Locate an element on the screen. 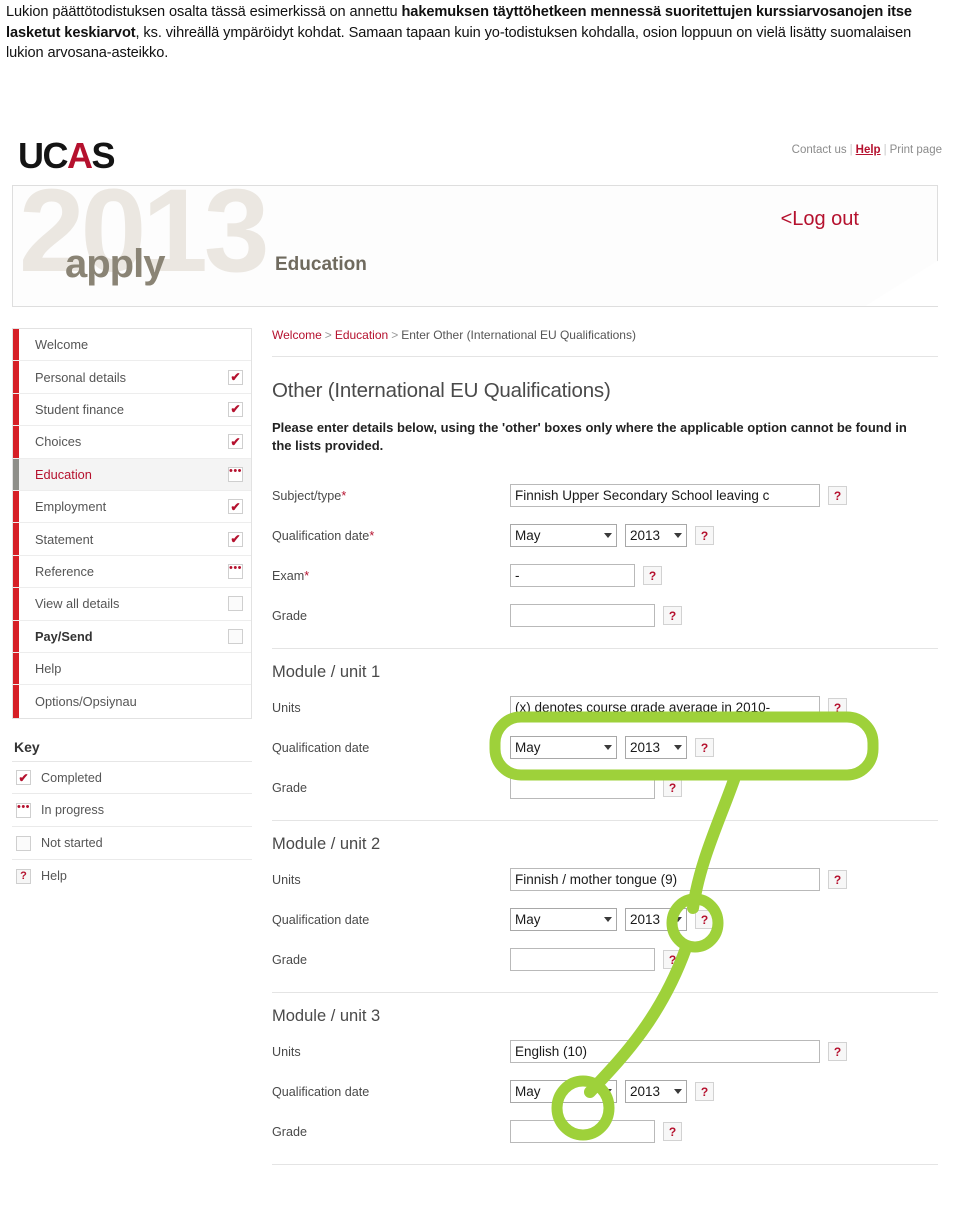  logo-prefix: UC is located at coordinates (43, 155).